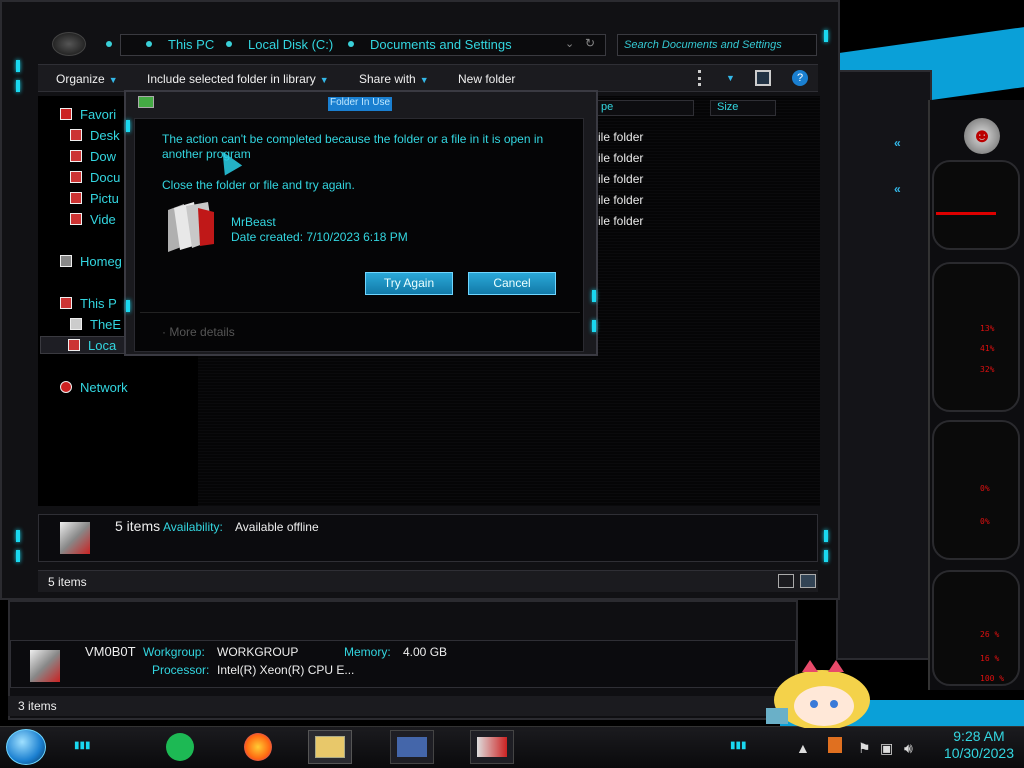  I want to click on gadget-value: 32%, so click(987, 369).